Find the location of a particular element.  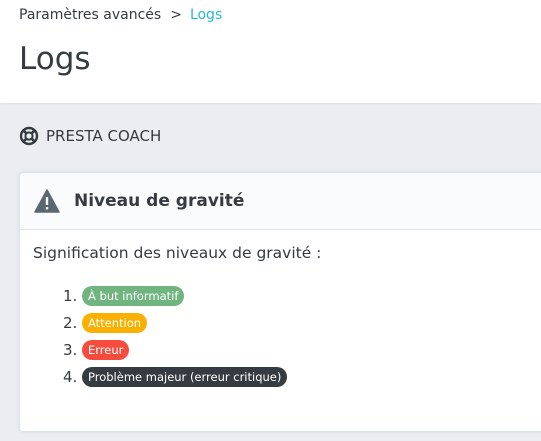

presta-coach-label: PRESTA COACH is located at coordinates (104, 136).